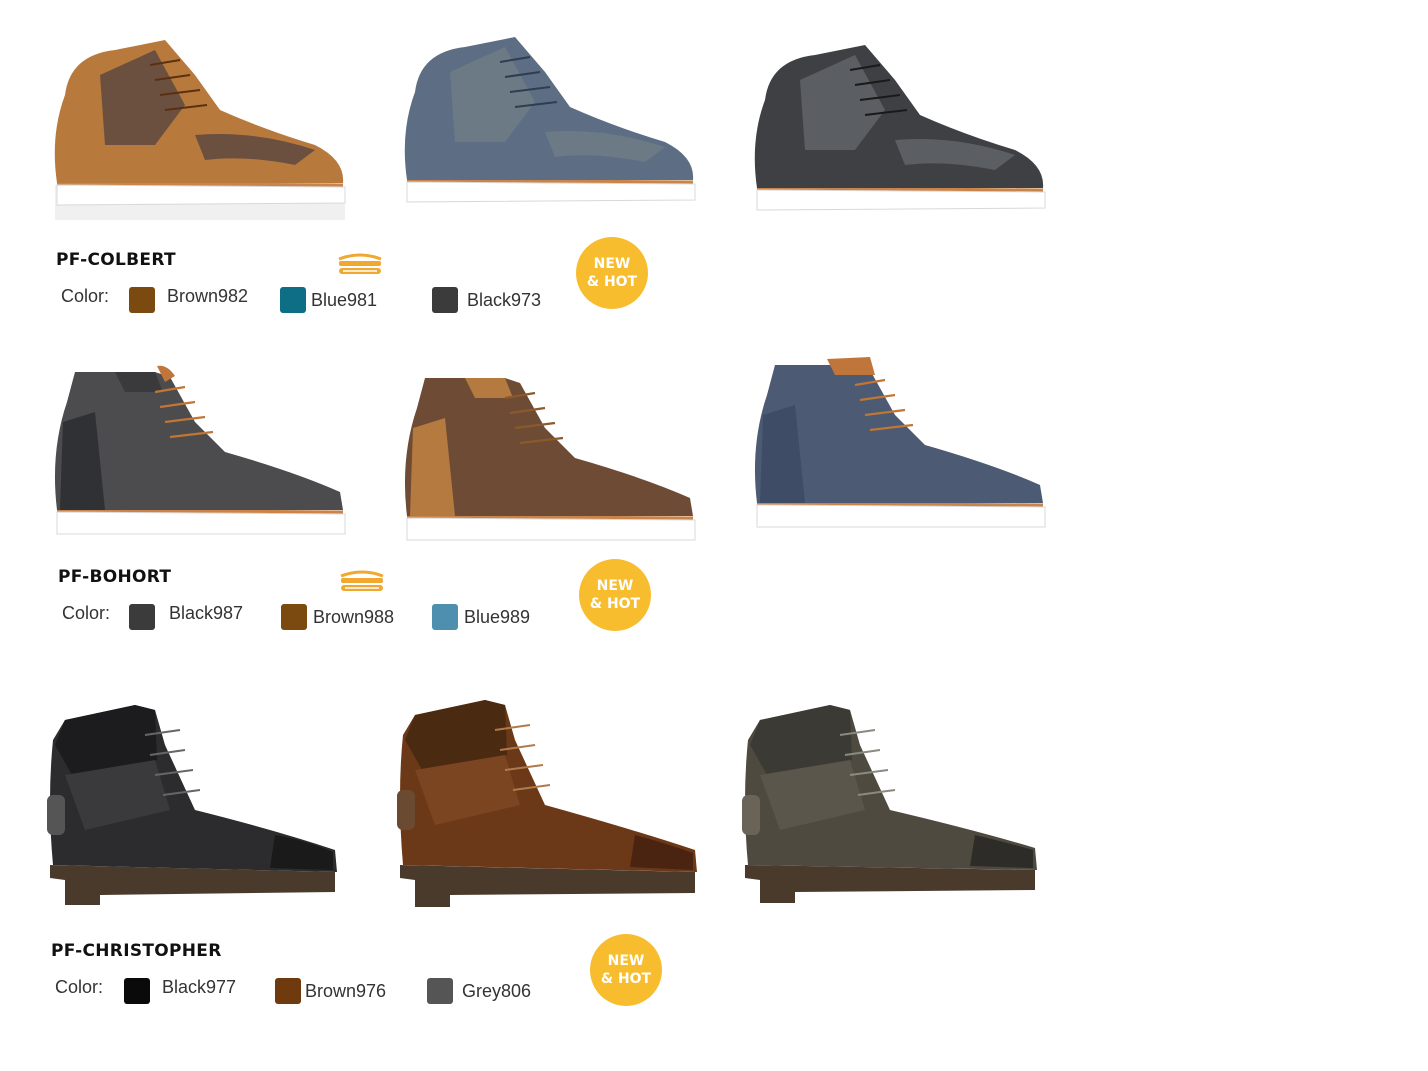  Describe the element at coordinates (497, 991) in the screenshot. I see `color-name: Grey806` at that location.